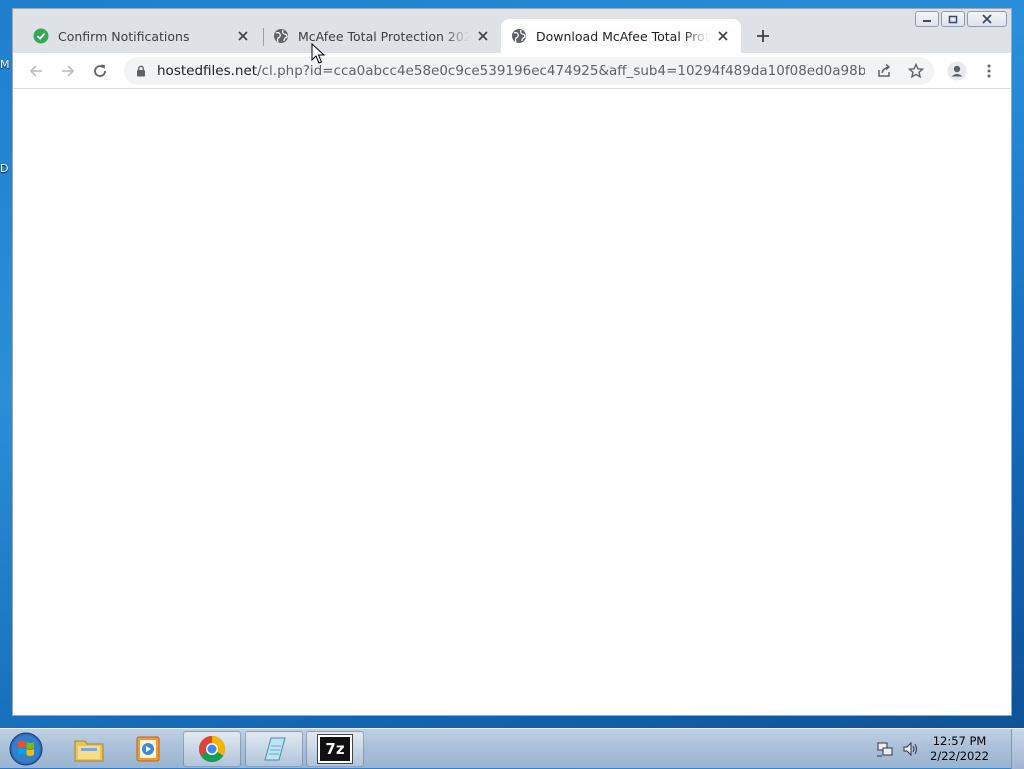  I want to click on url-host: hostedfiles.net, so click(207, 71).